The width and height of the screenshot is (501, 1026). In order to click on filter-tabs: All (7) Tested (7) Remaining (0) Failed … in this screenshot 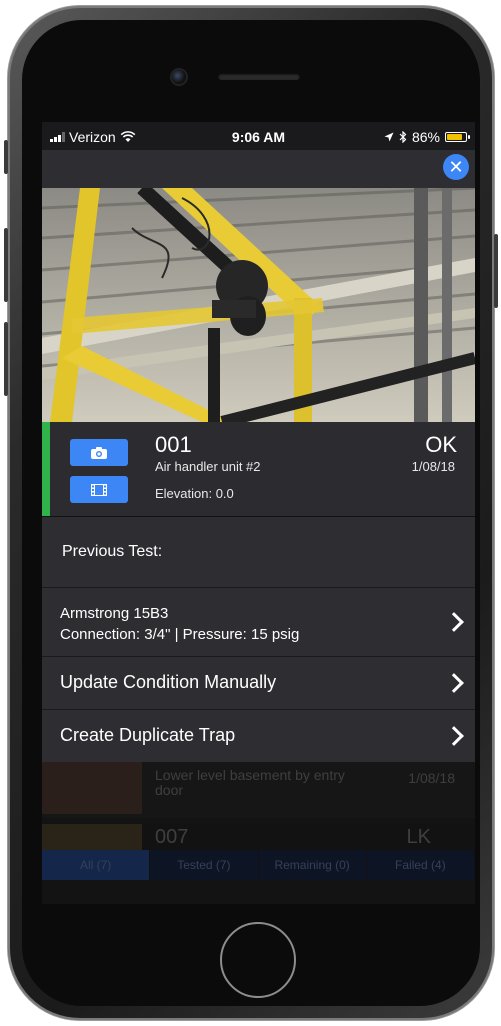, I will do `click(258, 865)`.